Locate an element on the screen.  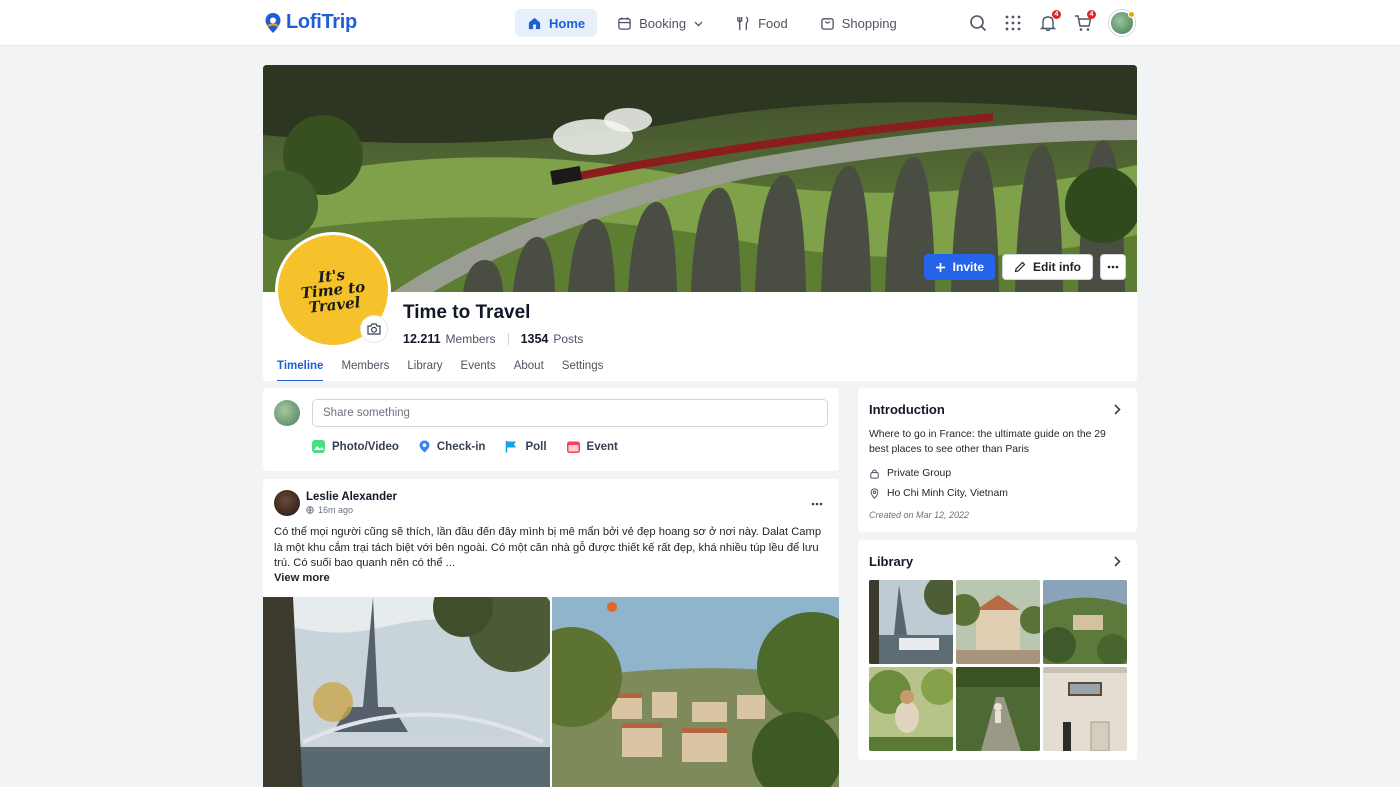
location-text: Ho Chi Minh City, Vietnam is located at coordinates (947, 493).